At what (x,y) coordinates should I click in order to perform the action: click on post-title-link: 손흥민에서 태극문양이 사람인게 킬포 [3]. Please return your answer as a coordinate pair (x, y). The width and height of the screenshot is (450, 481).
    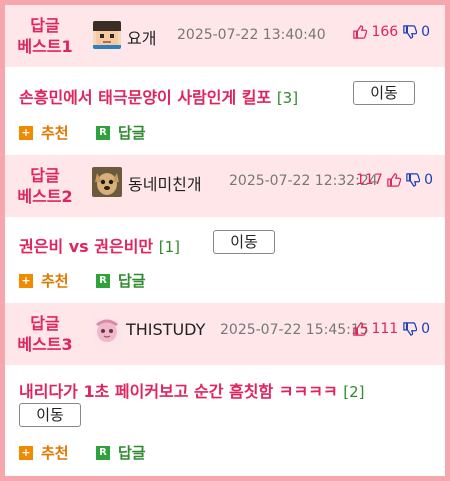
    Looking at the image, I should click on (158, 96).